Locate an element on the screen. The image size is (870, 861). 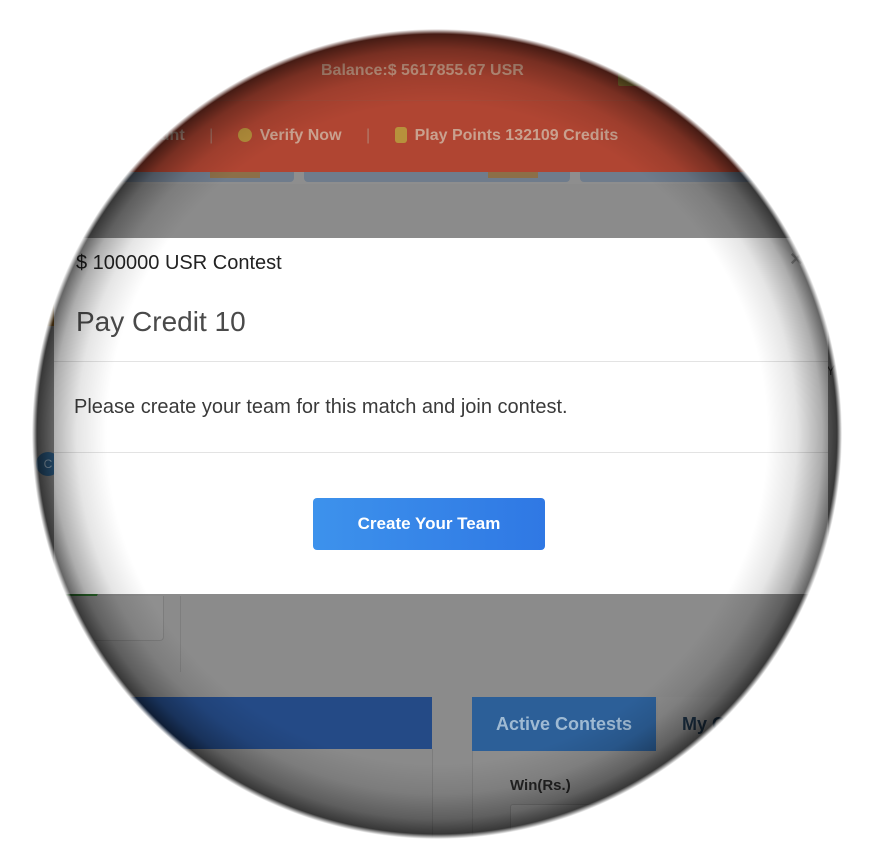
account-link: ount is located at coordinates (167, 135).